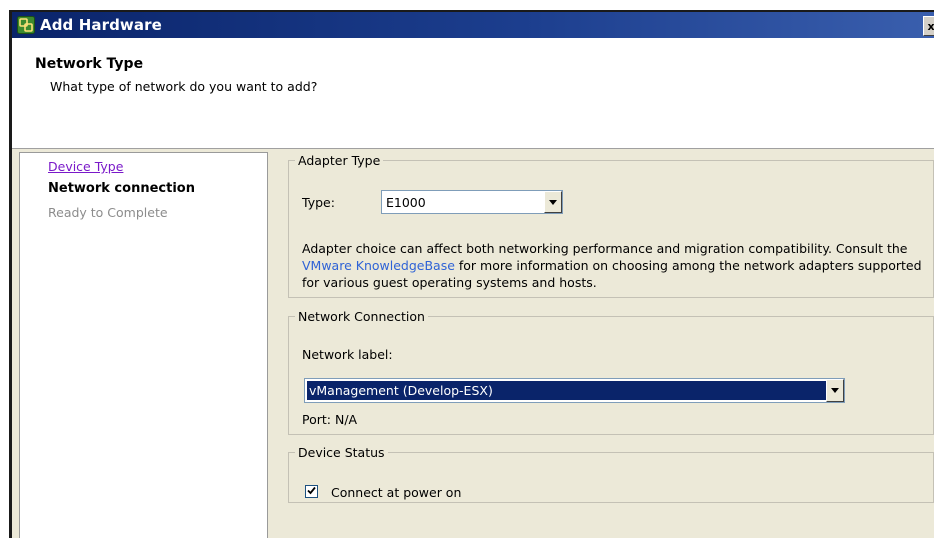 This screenshot has height=538, width=934. I want to click on check-icon, so click(311, 491).